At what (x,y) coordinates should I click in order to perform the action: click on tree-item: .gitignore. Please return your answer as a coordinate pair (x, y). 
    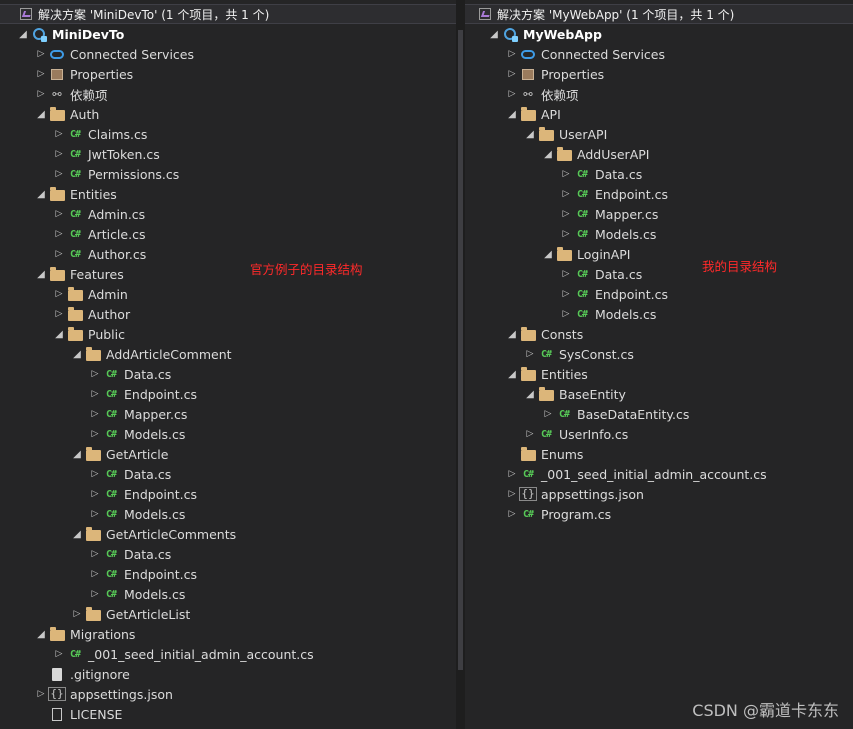
    Looking at the image, I should click on (228, 674).